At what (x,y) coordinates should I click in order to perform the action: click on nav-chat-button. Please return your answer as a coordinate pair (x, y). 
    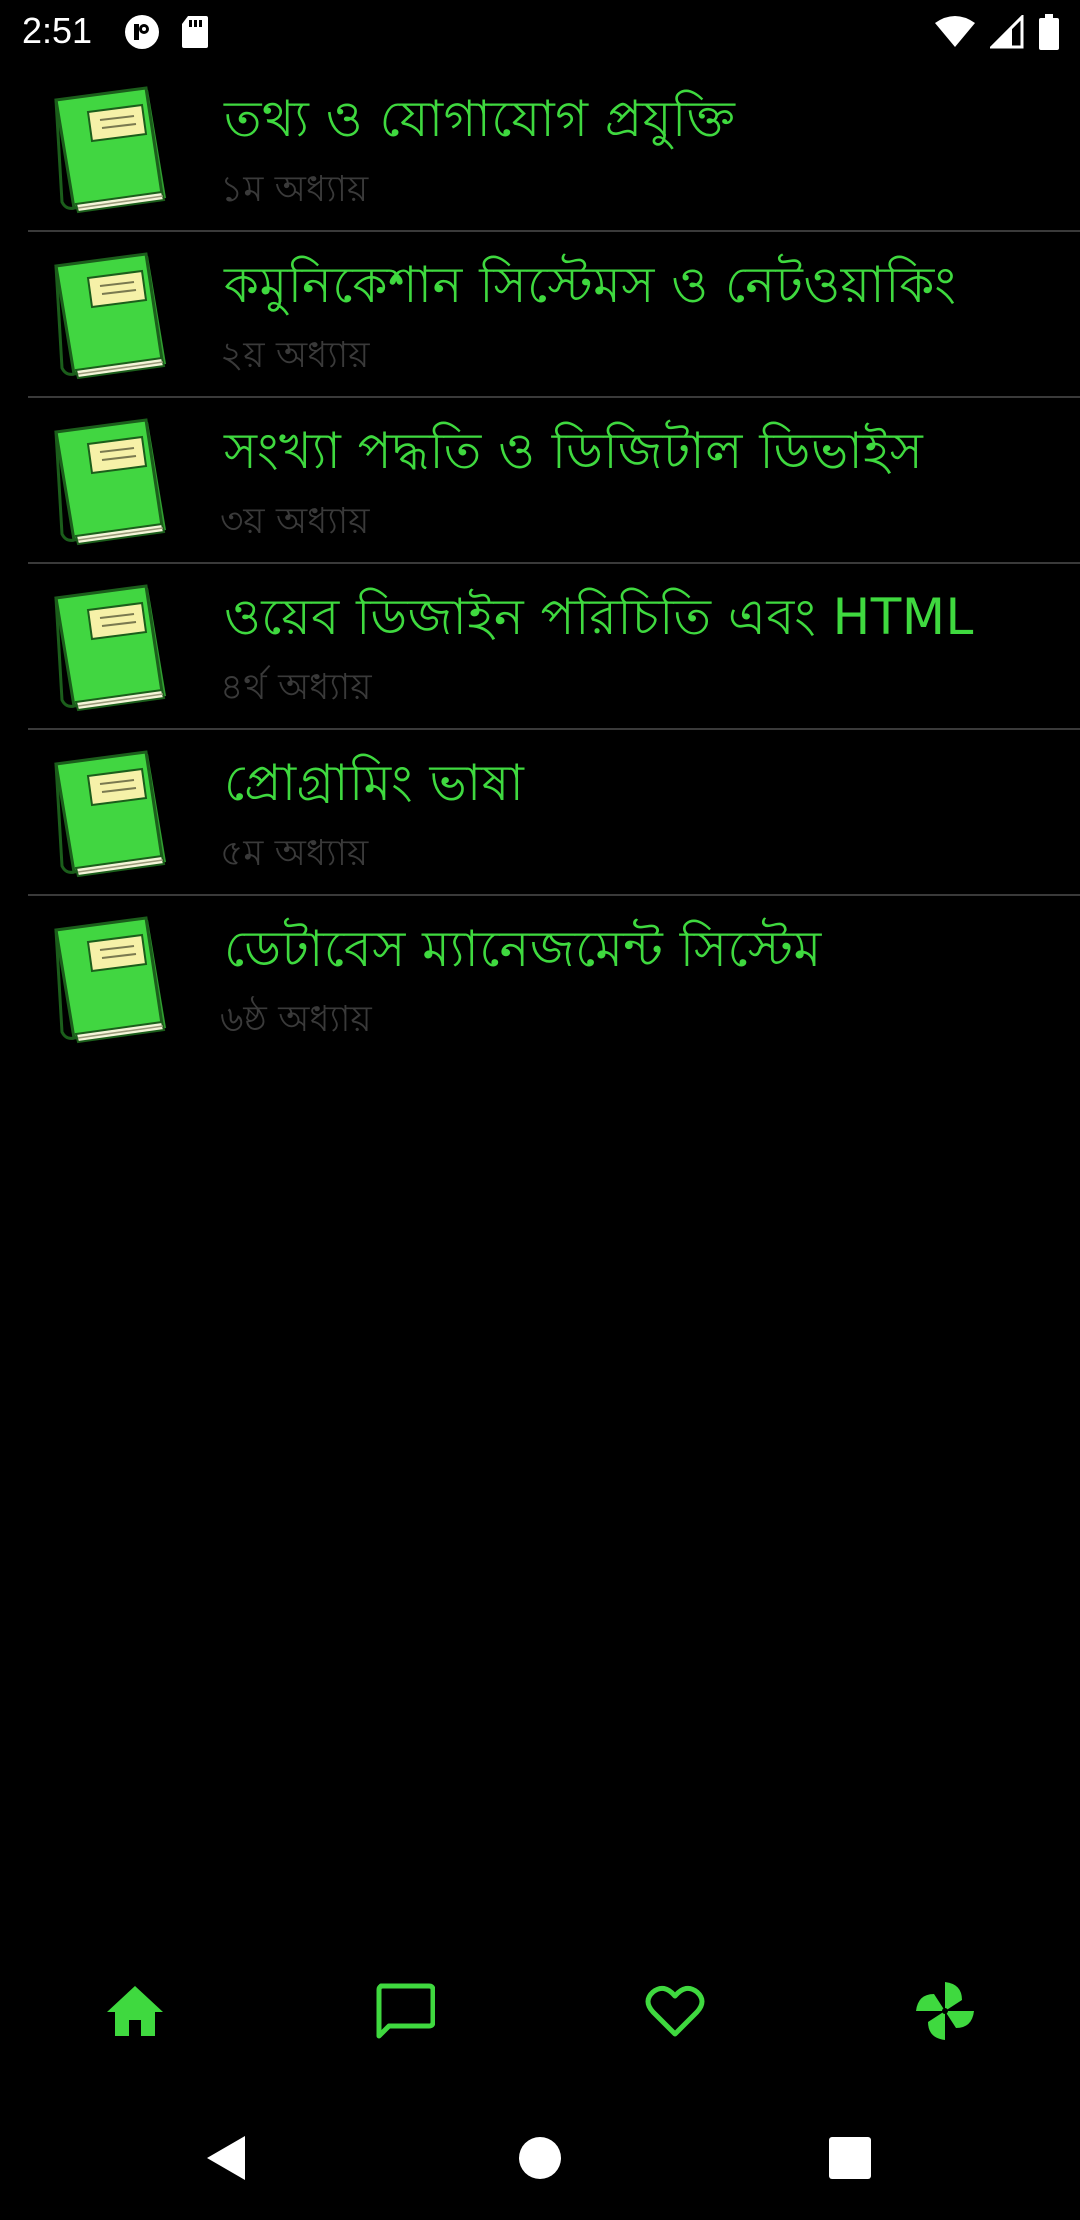
    Looking at the image, I should click on (405, 2013).